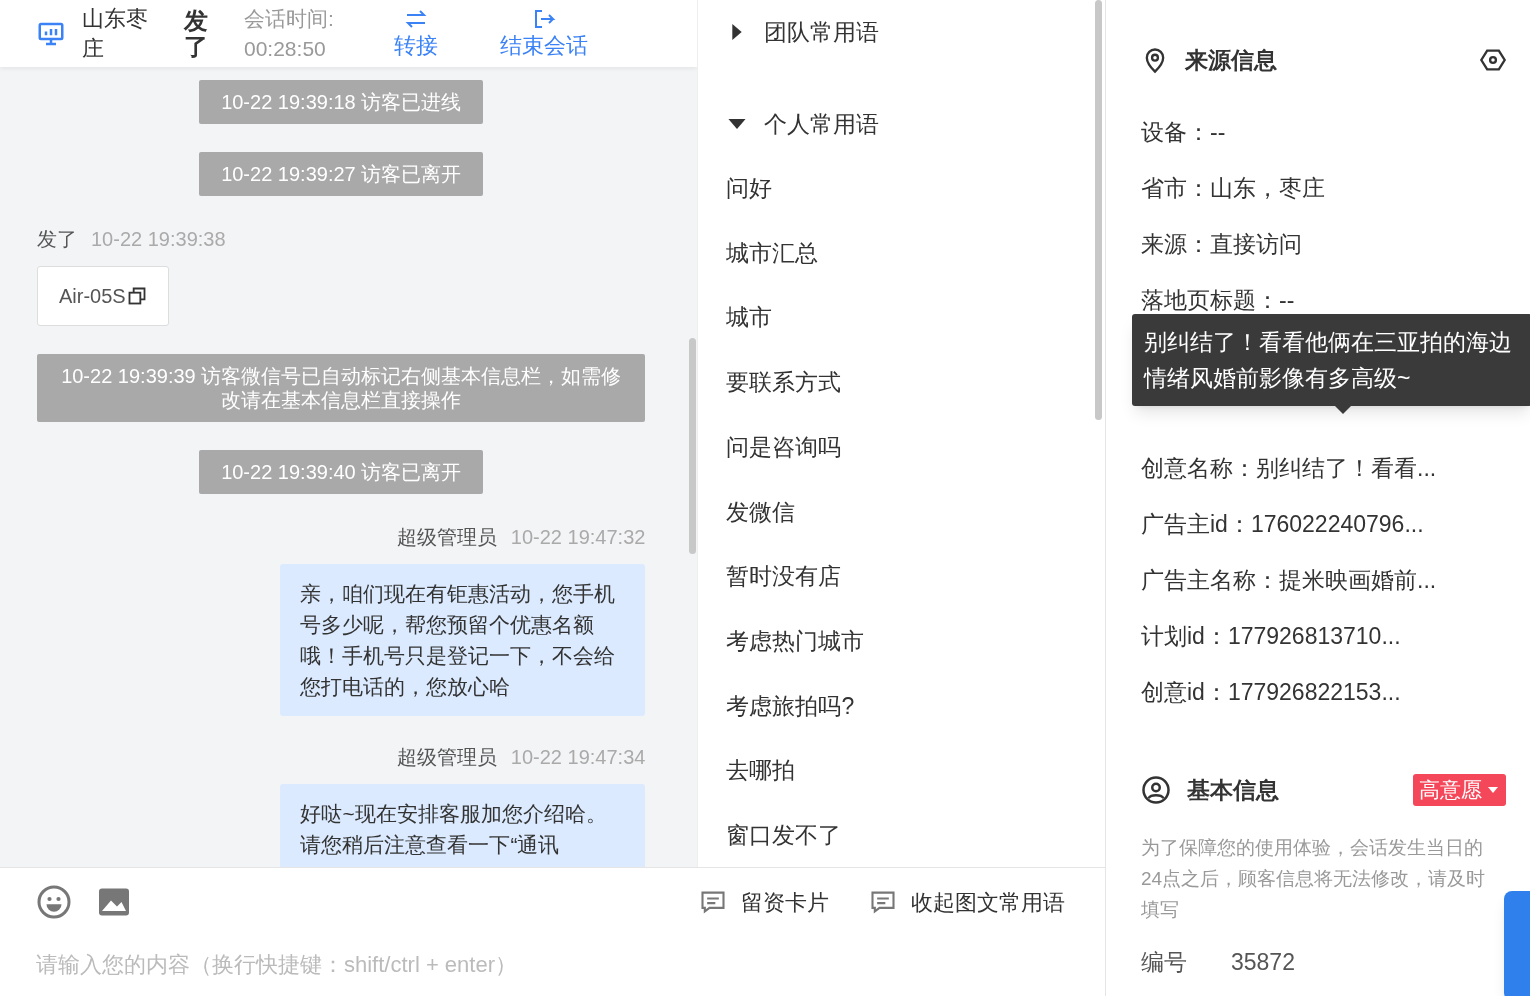  Describe the element at coordinates (1263, 962) in the screenshot. I see `field-value: 35872` at that location.